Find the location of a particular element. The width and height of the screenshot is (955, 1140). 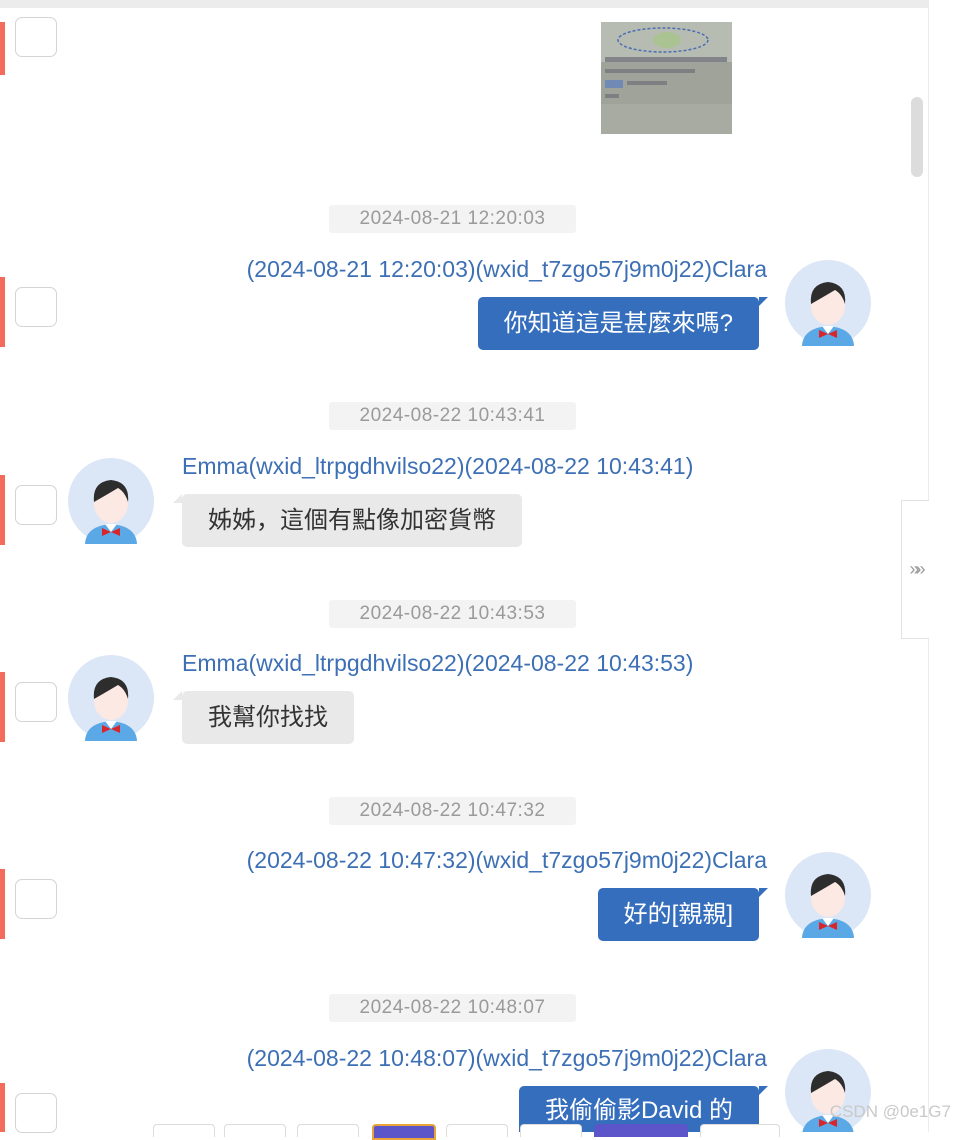

message-image is located at coordinates (666, 78).